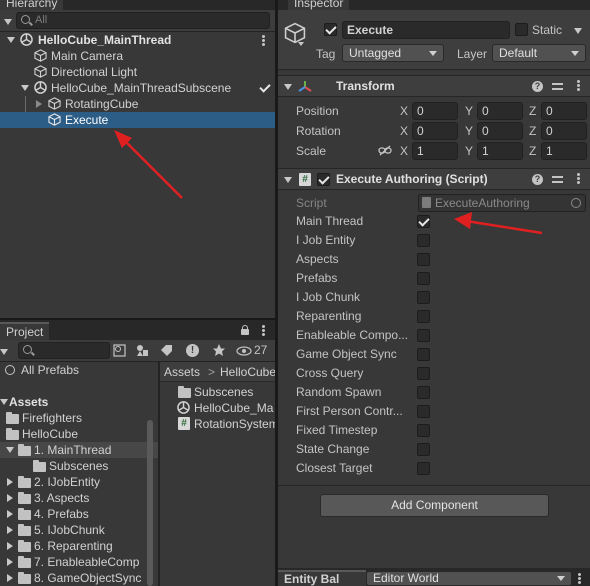 Image resolution: width=590 pixels, height=586 pixels. I want to click on position-y-field: 0, so click(500, 111).